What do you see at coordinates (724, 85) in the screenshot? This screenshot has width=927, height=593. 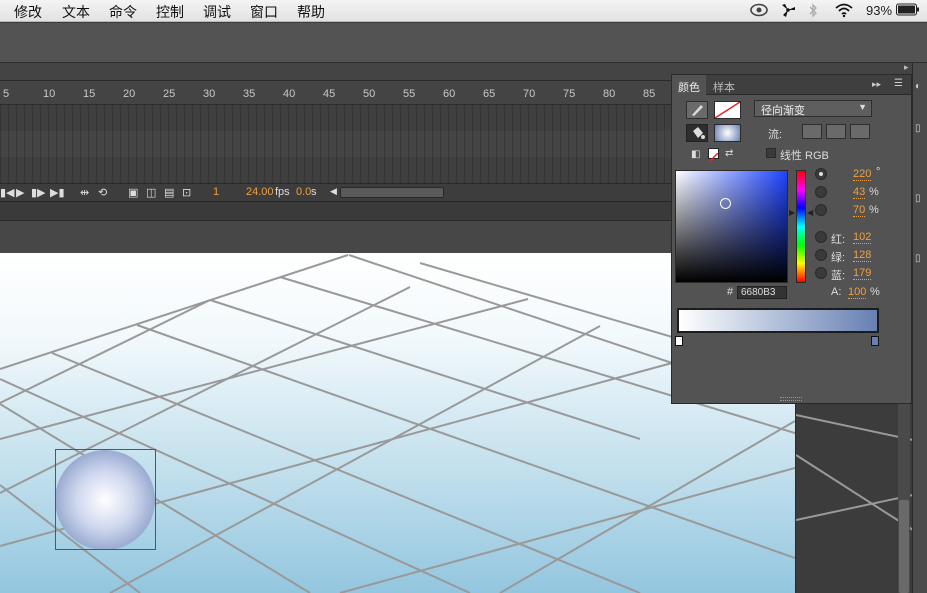 I see `tab-swatches: 样本` at bounding box center [724, 85].